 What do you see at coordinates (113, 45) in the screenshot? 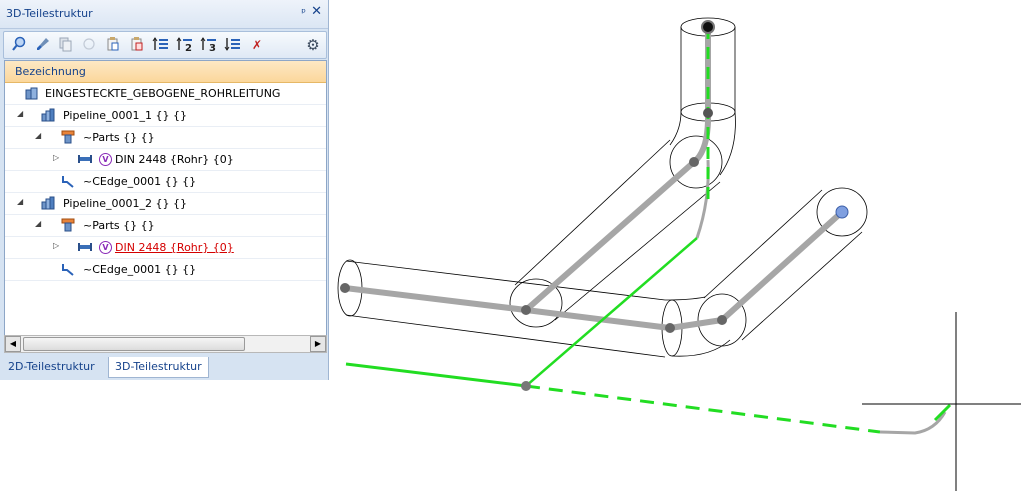
I see `paste-icon` at bounding box center [113, 45].